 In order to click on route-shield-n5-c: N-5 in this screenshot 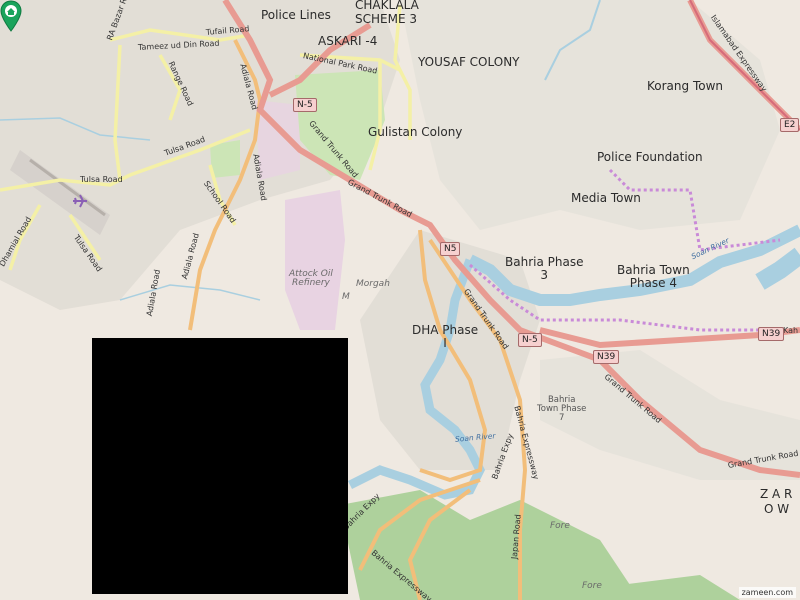, I will do `click(530, 340)`.